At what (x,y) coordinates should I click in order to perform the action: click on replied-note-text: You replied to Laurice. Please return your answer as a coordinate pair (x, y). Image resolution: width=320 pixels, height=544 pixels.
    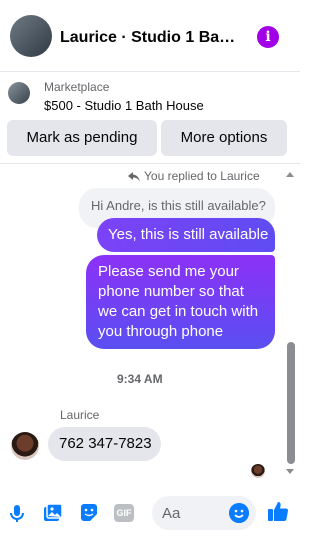
    Looking at the image, I should click on (202, 176).